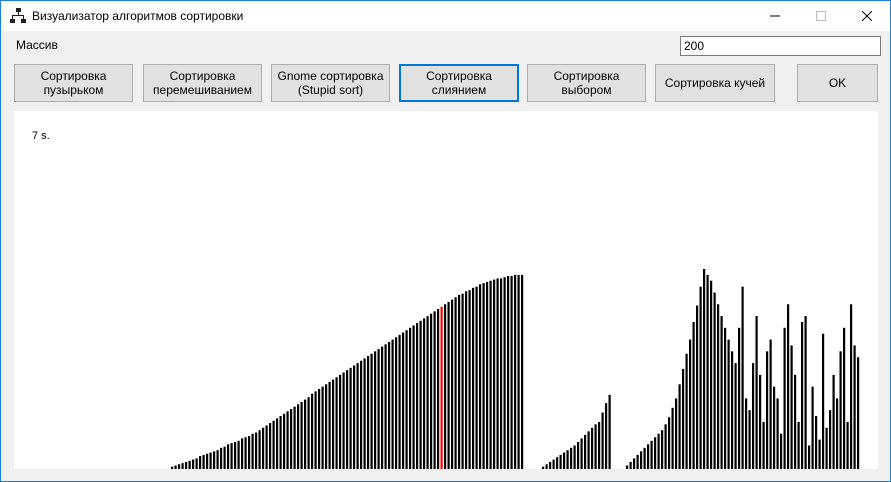  I want to click on heap-sort-button: Сортировка кучей, so click(715, 83).